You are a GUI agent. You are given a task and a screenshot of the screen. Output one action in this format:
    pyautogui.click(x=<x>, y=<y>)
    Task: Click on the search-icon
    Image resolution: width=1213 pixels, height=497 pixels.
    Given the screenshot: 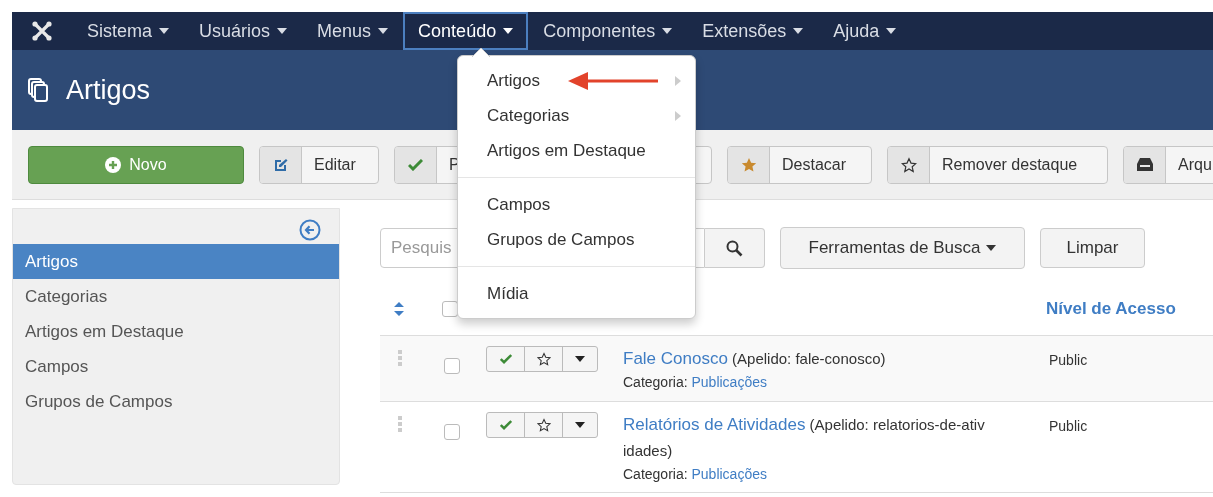 What is the action you would take?
    pyautogui.click(x=734, y=248)
    